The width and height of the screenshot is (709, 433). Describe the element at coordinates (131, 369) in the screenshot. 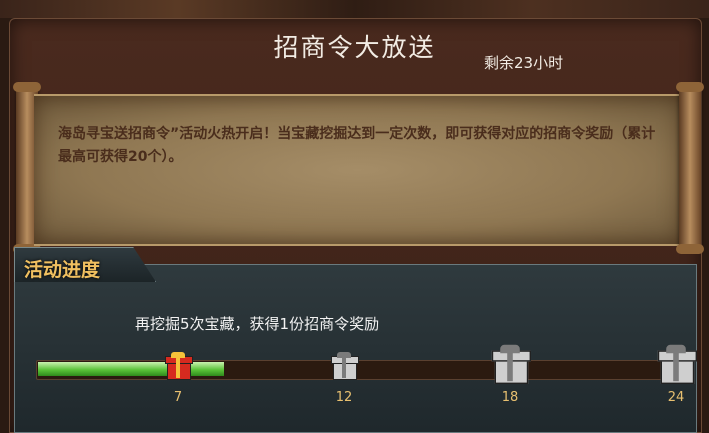

I see `progress-fill` at that location.